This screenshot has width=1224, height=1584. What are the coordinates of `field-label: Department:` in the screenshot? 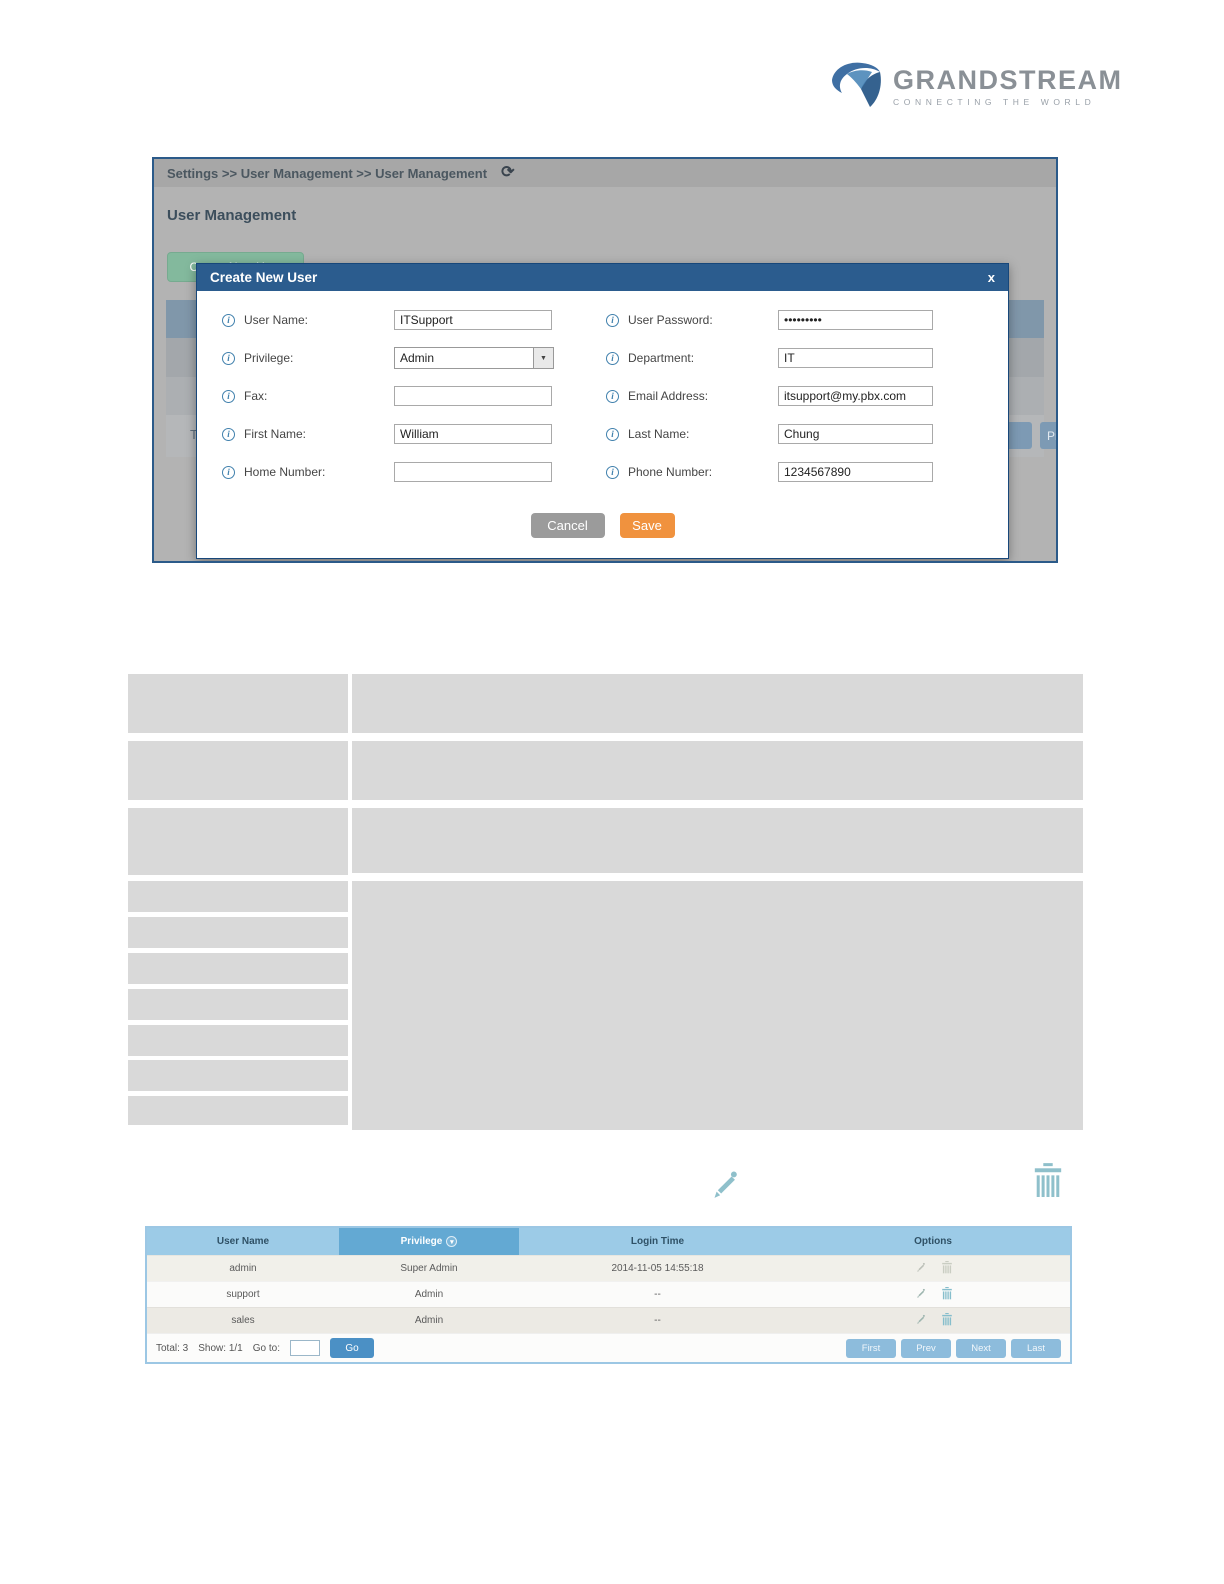 It's located at (661, 358).